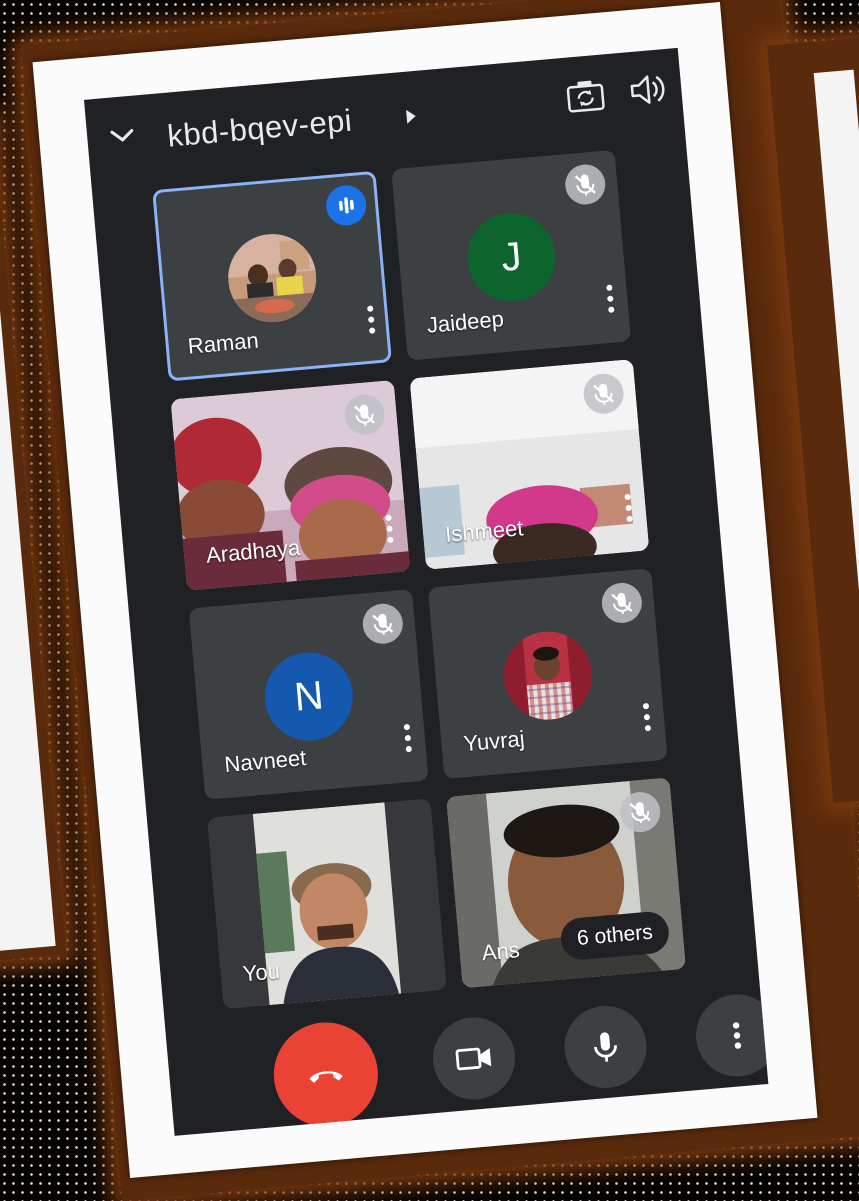 The height and width of the screenshot is (1201, 859). I want to click on avatar-letter: J, so click(511, 257).